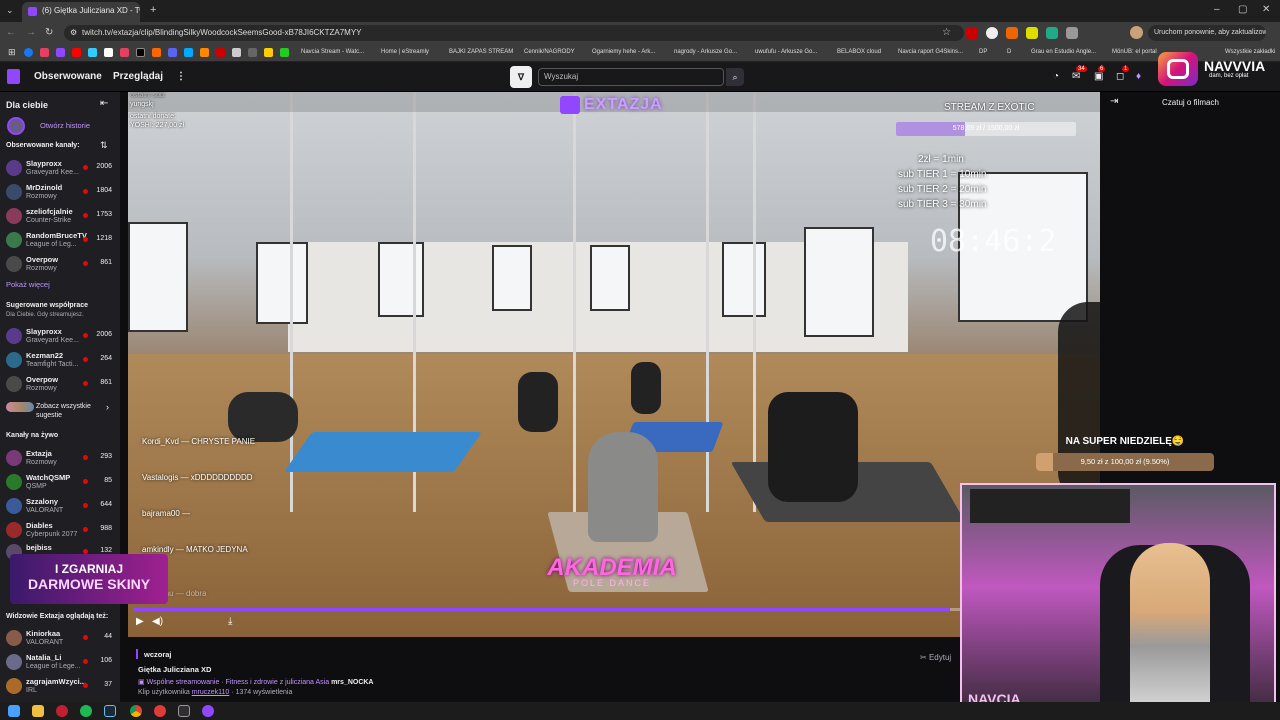  What do you see at coordinates (140, 621) in the screenshot?
I see `play-icon: ▶` at bounding box center [140, 621].